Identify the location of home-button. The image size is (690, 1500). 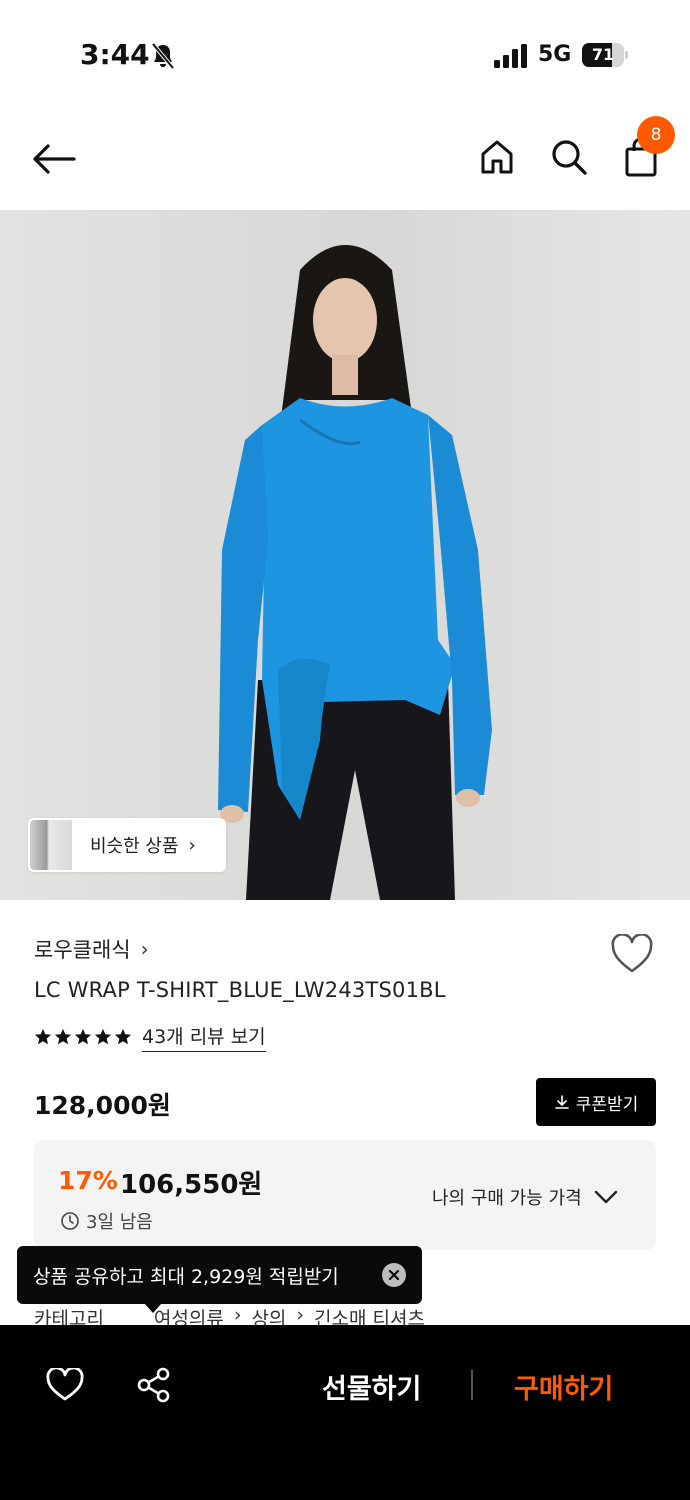
(497, 157).